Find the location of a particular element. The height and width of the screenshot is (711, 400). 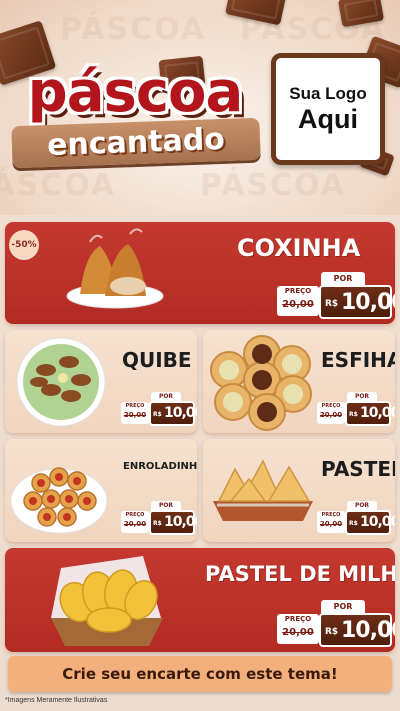

product-card-pastel: PASTEL POR PREÇO 20,00 R$ 10,00 is located at coordinates (299, 490).